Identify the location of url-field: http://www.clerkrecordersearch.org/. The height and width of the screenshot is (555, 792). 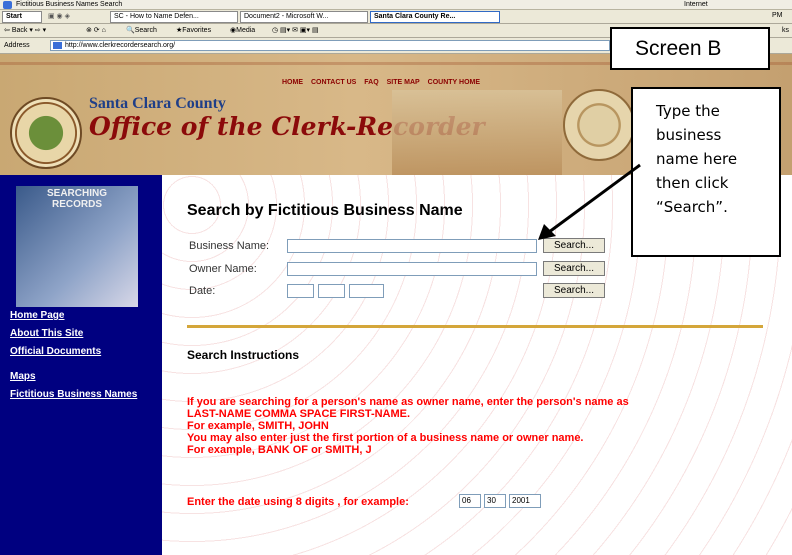
(330, 45).